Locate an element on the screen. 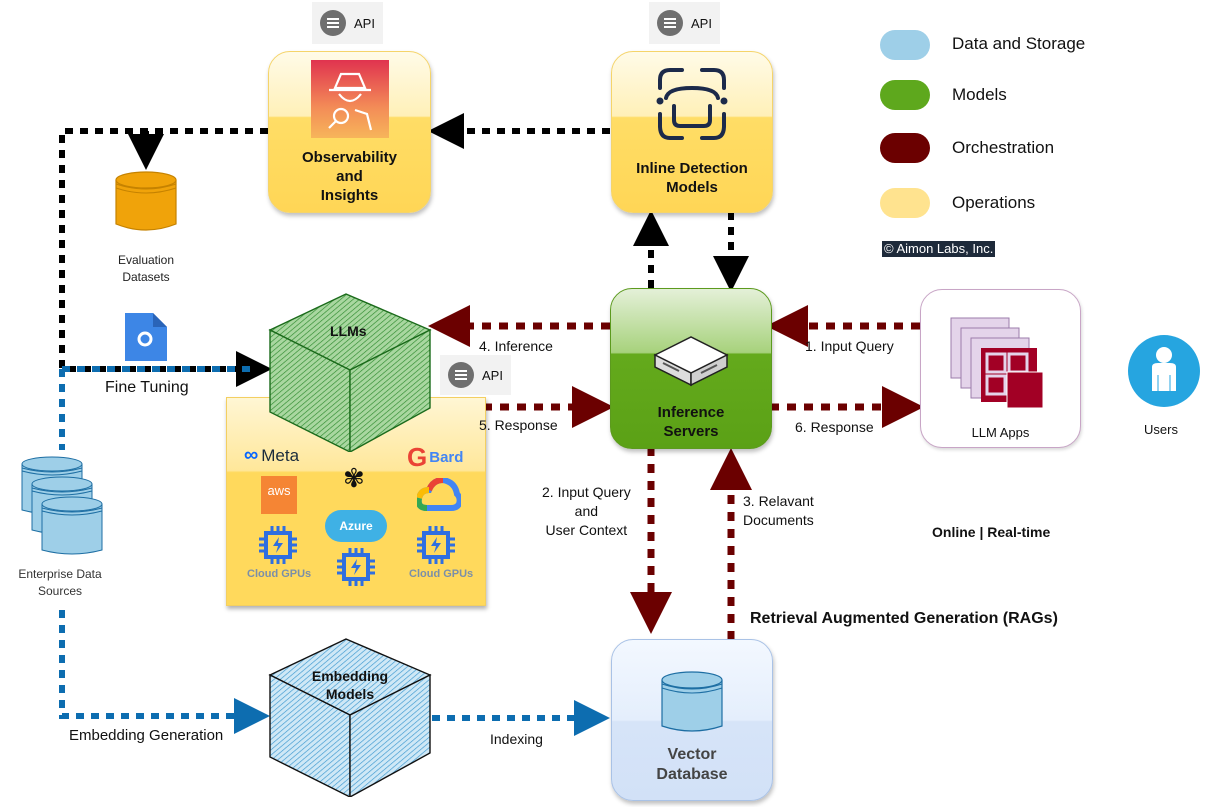 The width and height of the screenshot is (1213, 807). llms-cube is located at coordinates (351, 372).